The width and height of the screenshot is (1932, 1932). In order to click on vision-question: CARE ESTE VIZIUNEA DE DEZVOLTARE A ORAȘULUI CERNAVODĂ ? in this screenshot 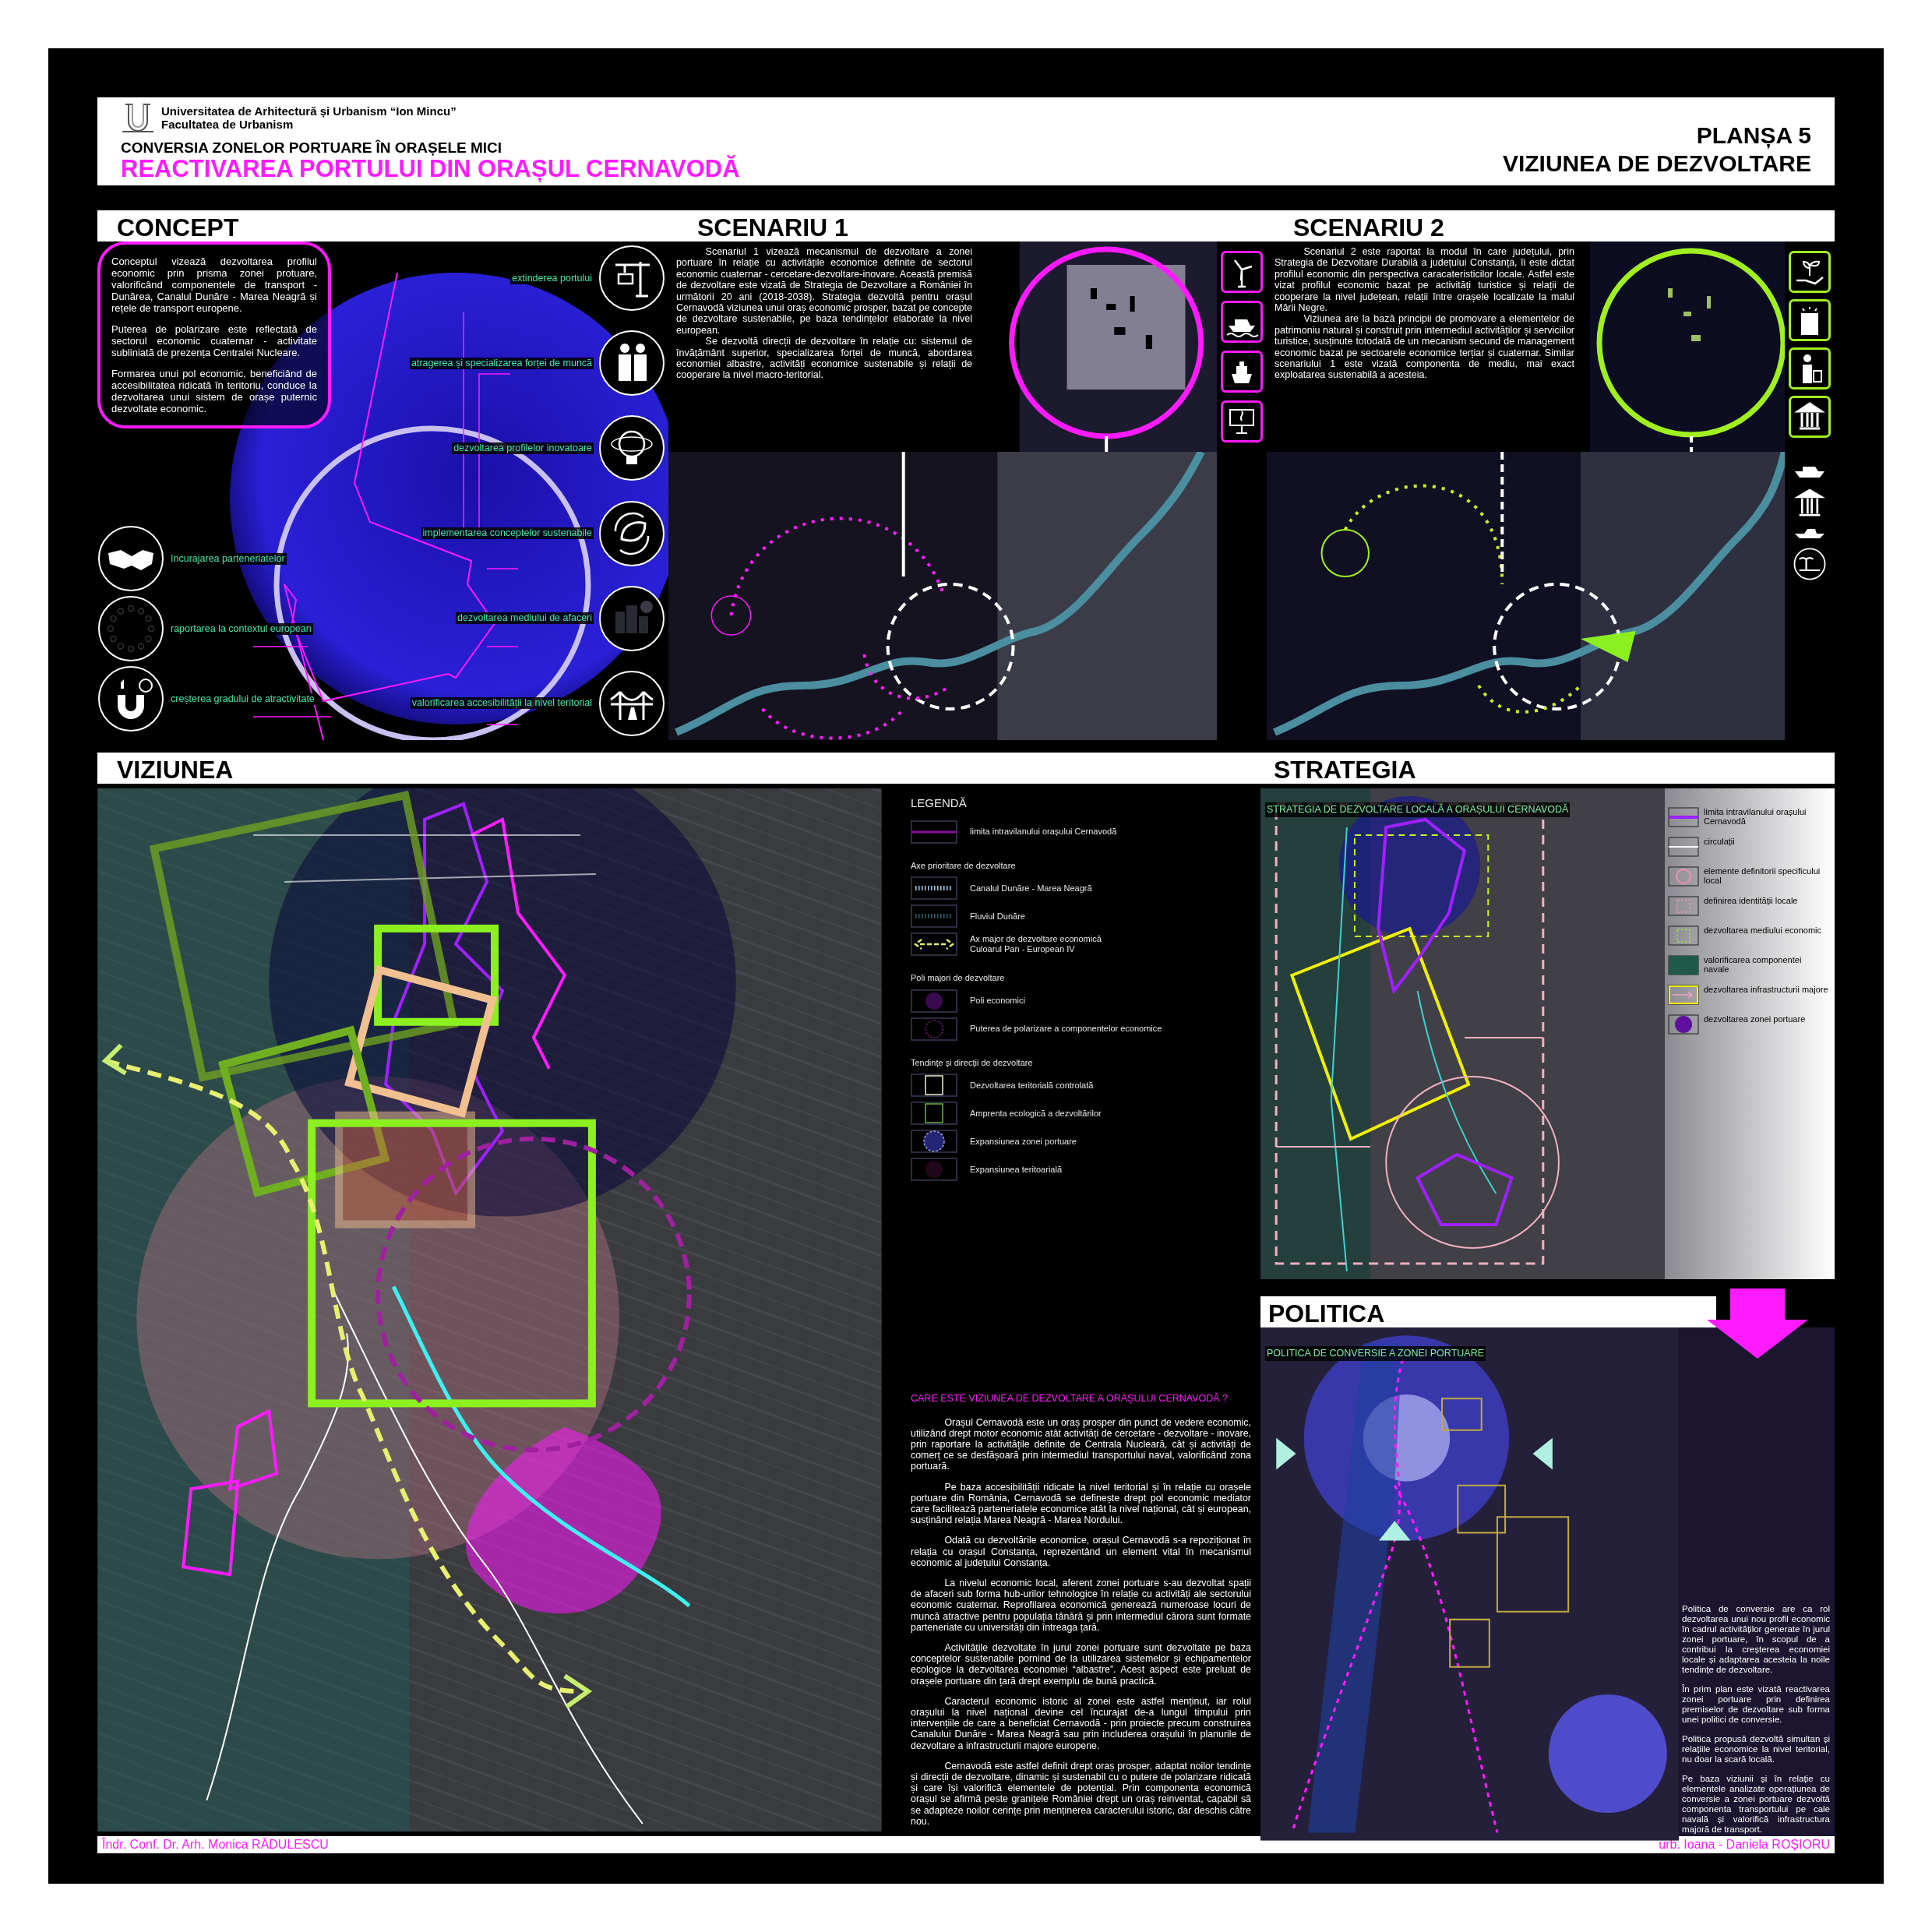, I will do `click(1070, 1398)`.